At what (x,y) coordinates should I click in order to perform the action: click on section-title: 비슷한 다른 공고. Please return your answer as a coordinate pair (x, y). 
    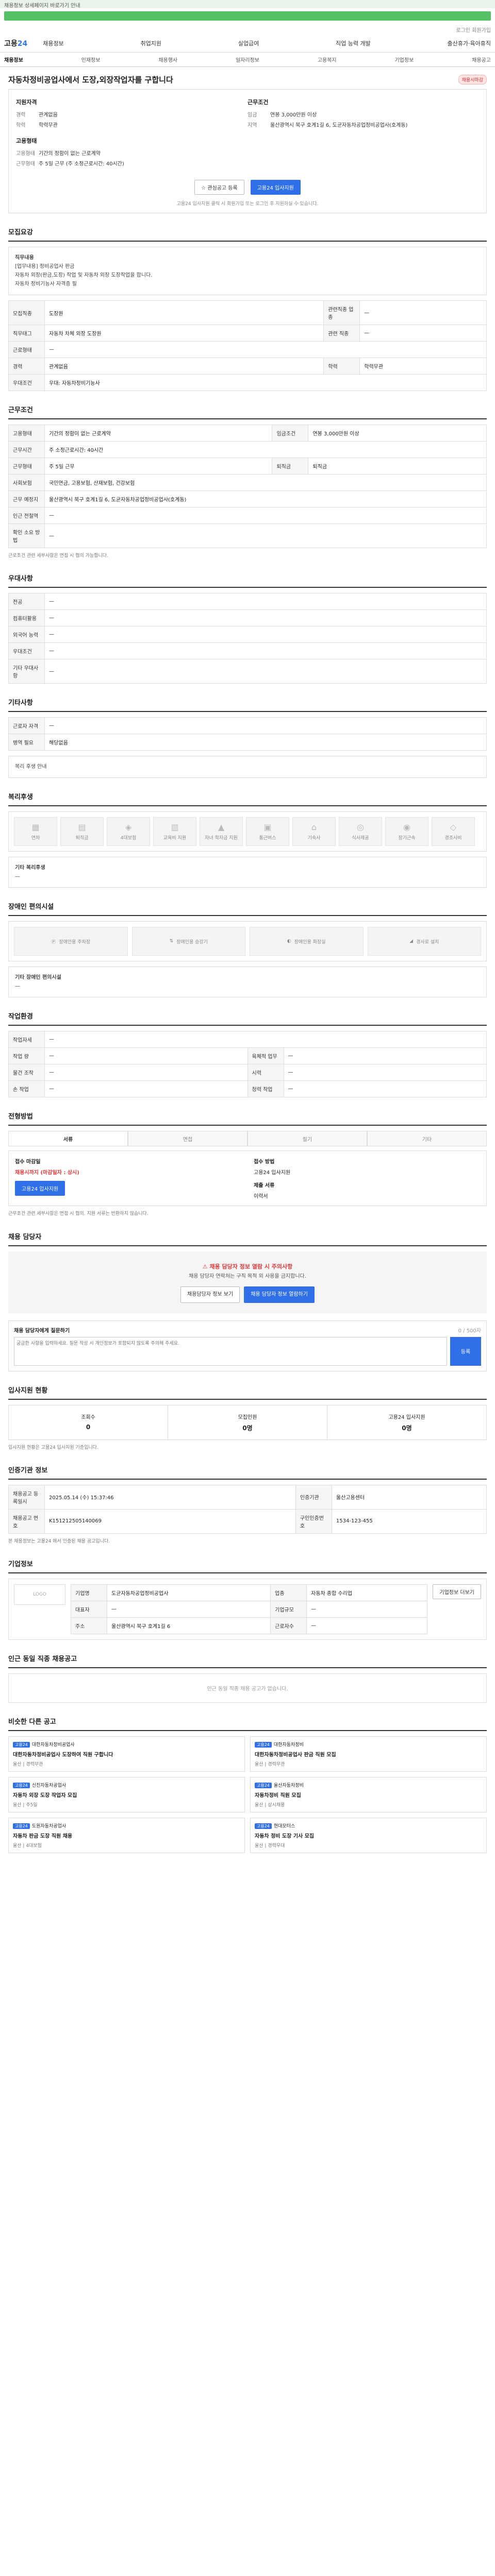
    Looking at the image, I should click on (247, 1724).